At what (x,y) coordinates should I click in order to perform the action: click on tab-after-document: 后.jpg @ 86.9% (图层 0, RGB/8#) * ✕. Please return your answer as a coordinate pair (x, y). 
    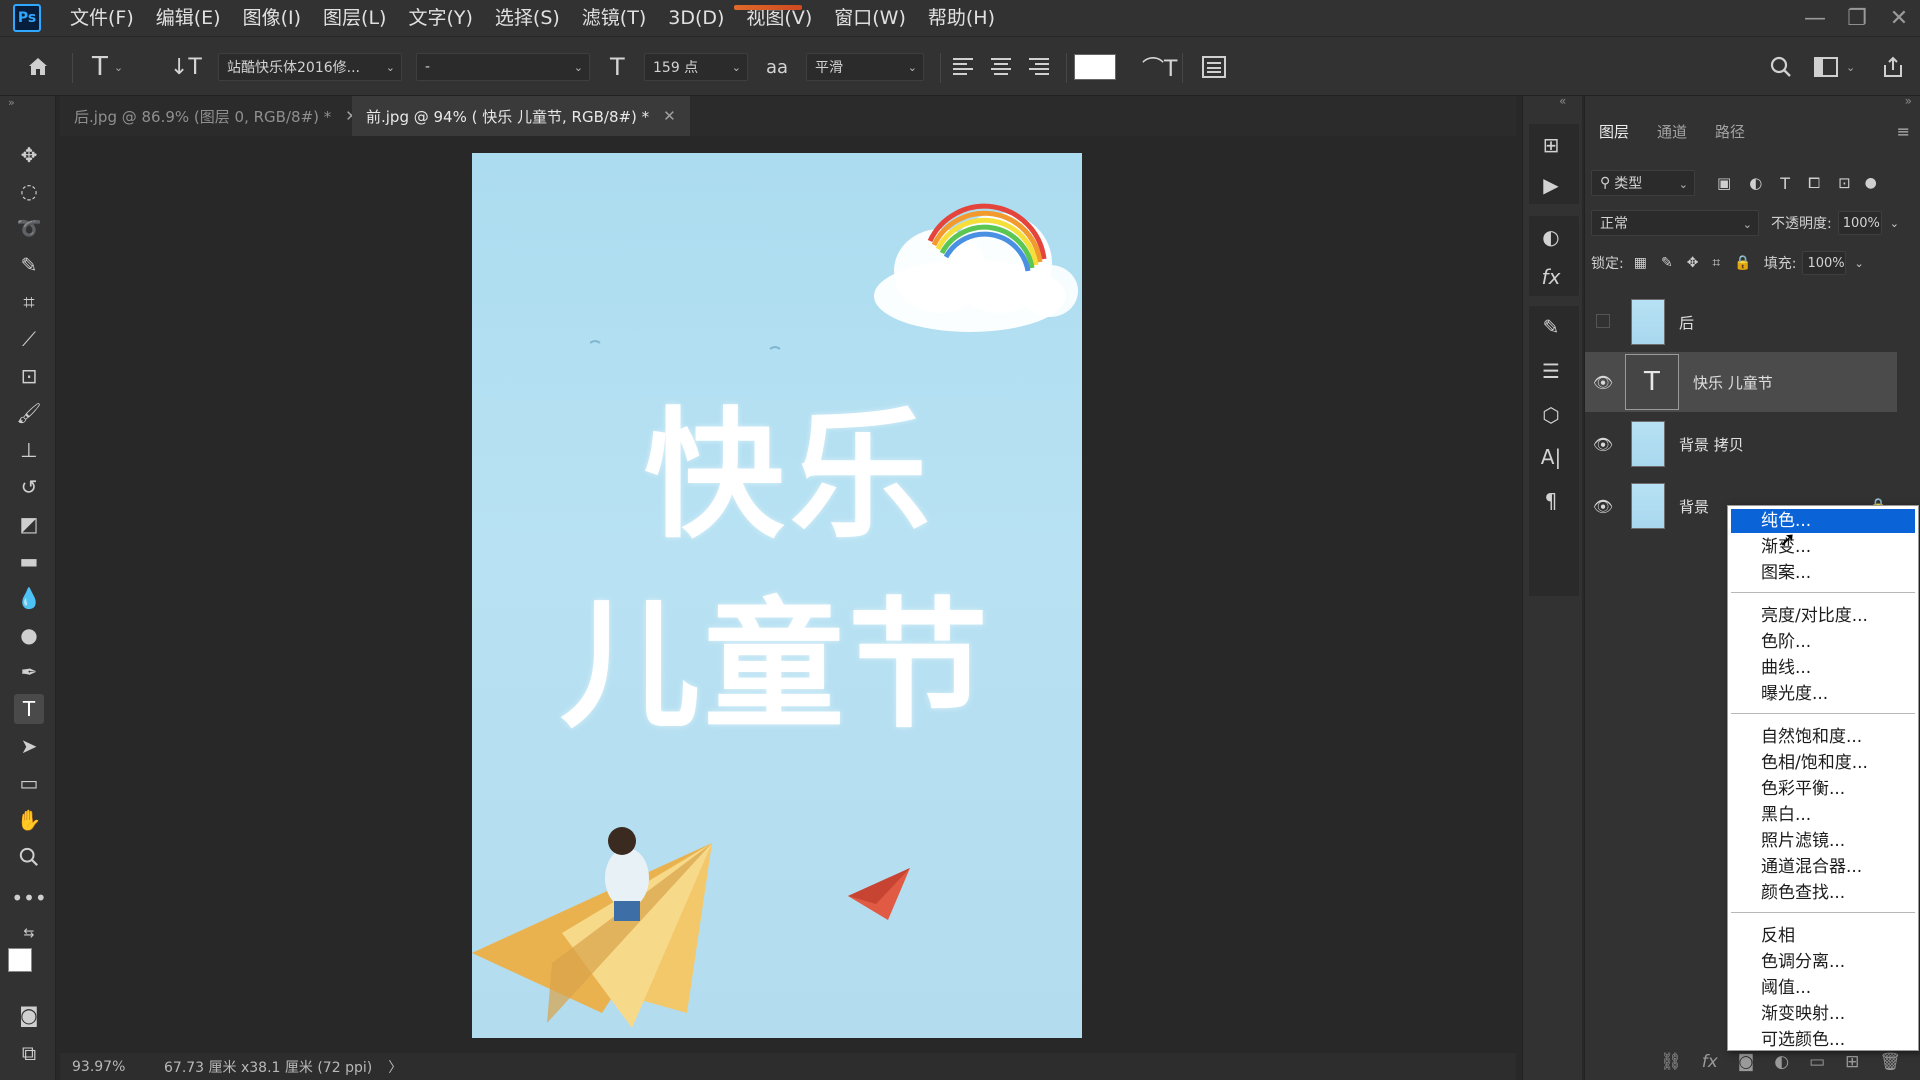
    Looking at the image, I should click on (216, 116).